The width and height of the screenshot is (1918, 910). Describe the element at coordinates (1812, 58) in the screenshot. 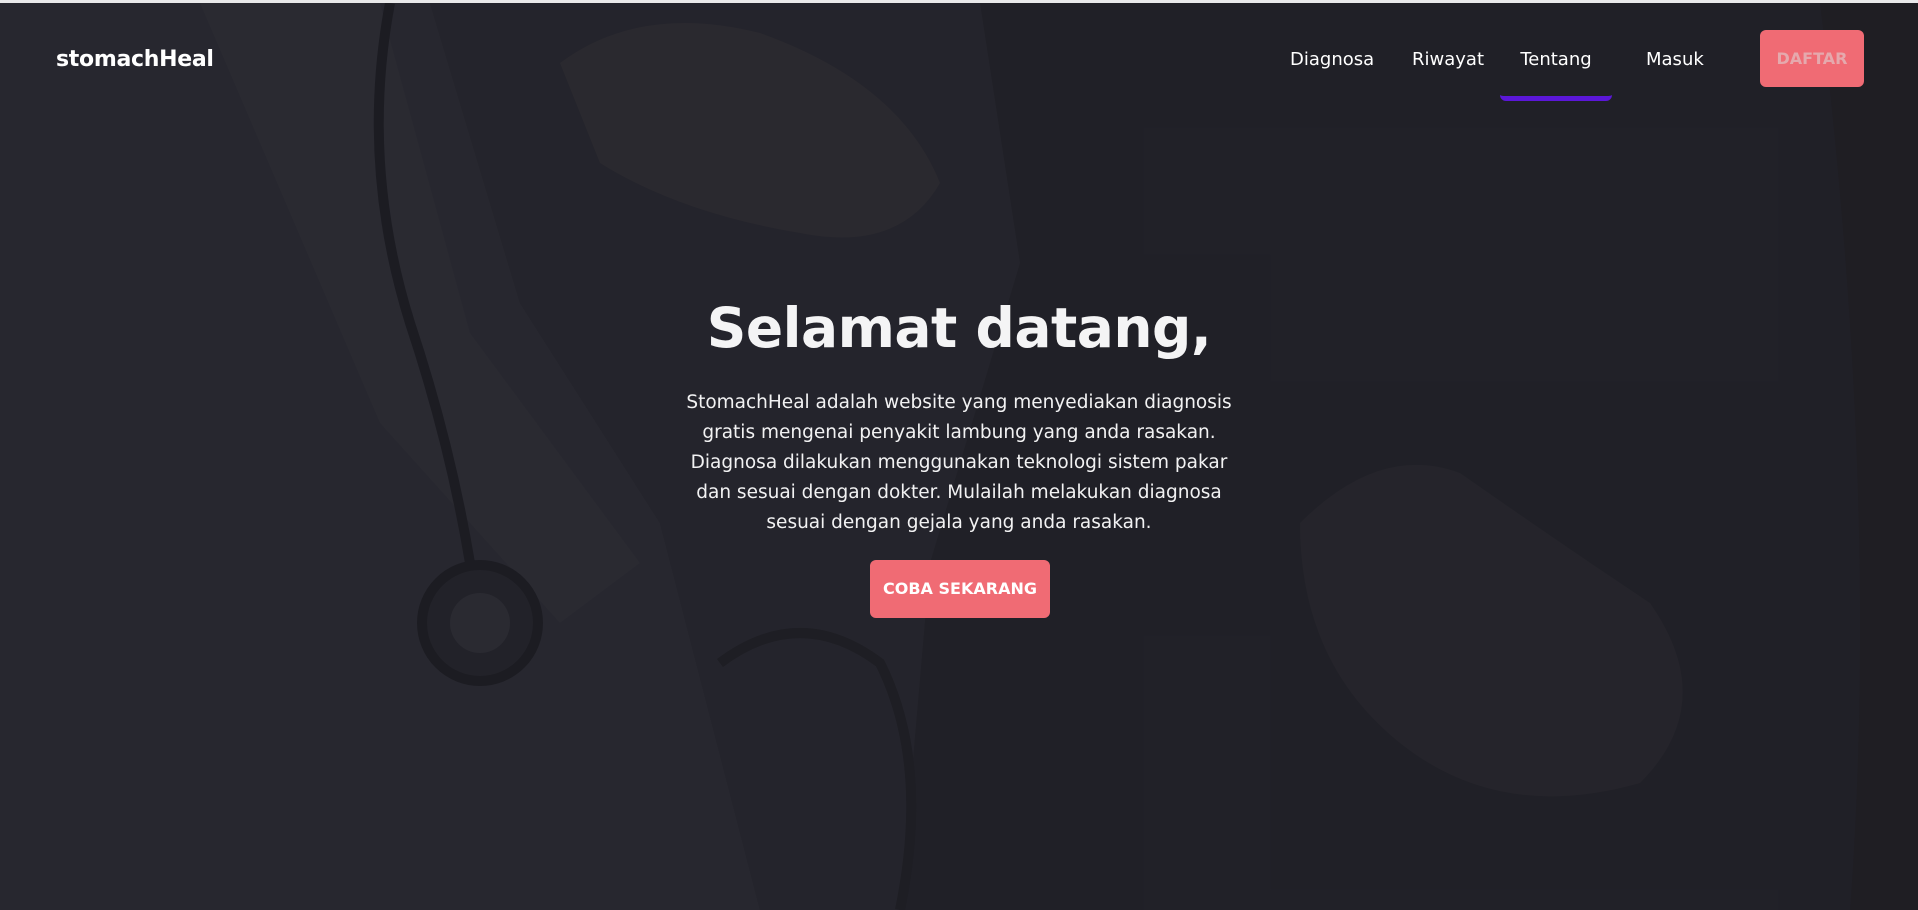

I see `register-button: DAFTAR` at that location.